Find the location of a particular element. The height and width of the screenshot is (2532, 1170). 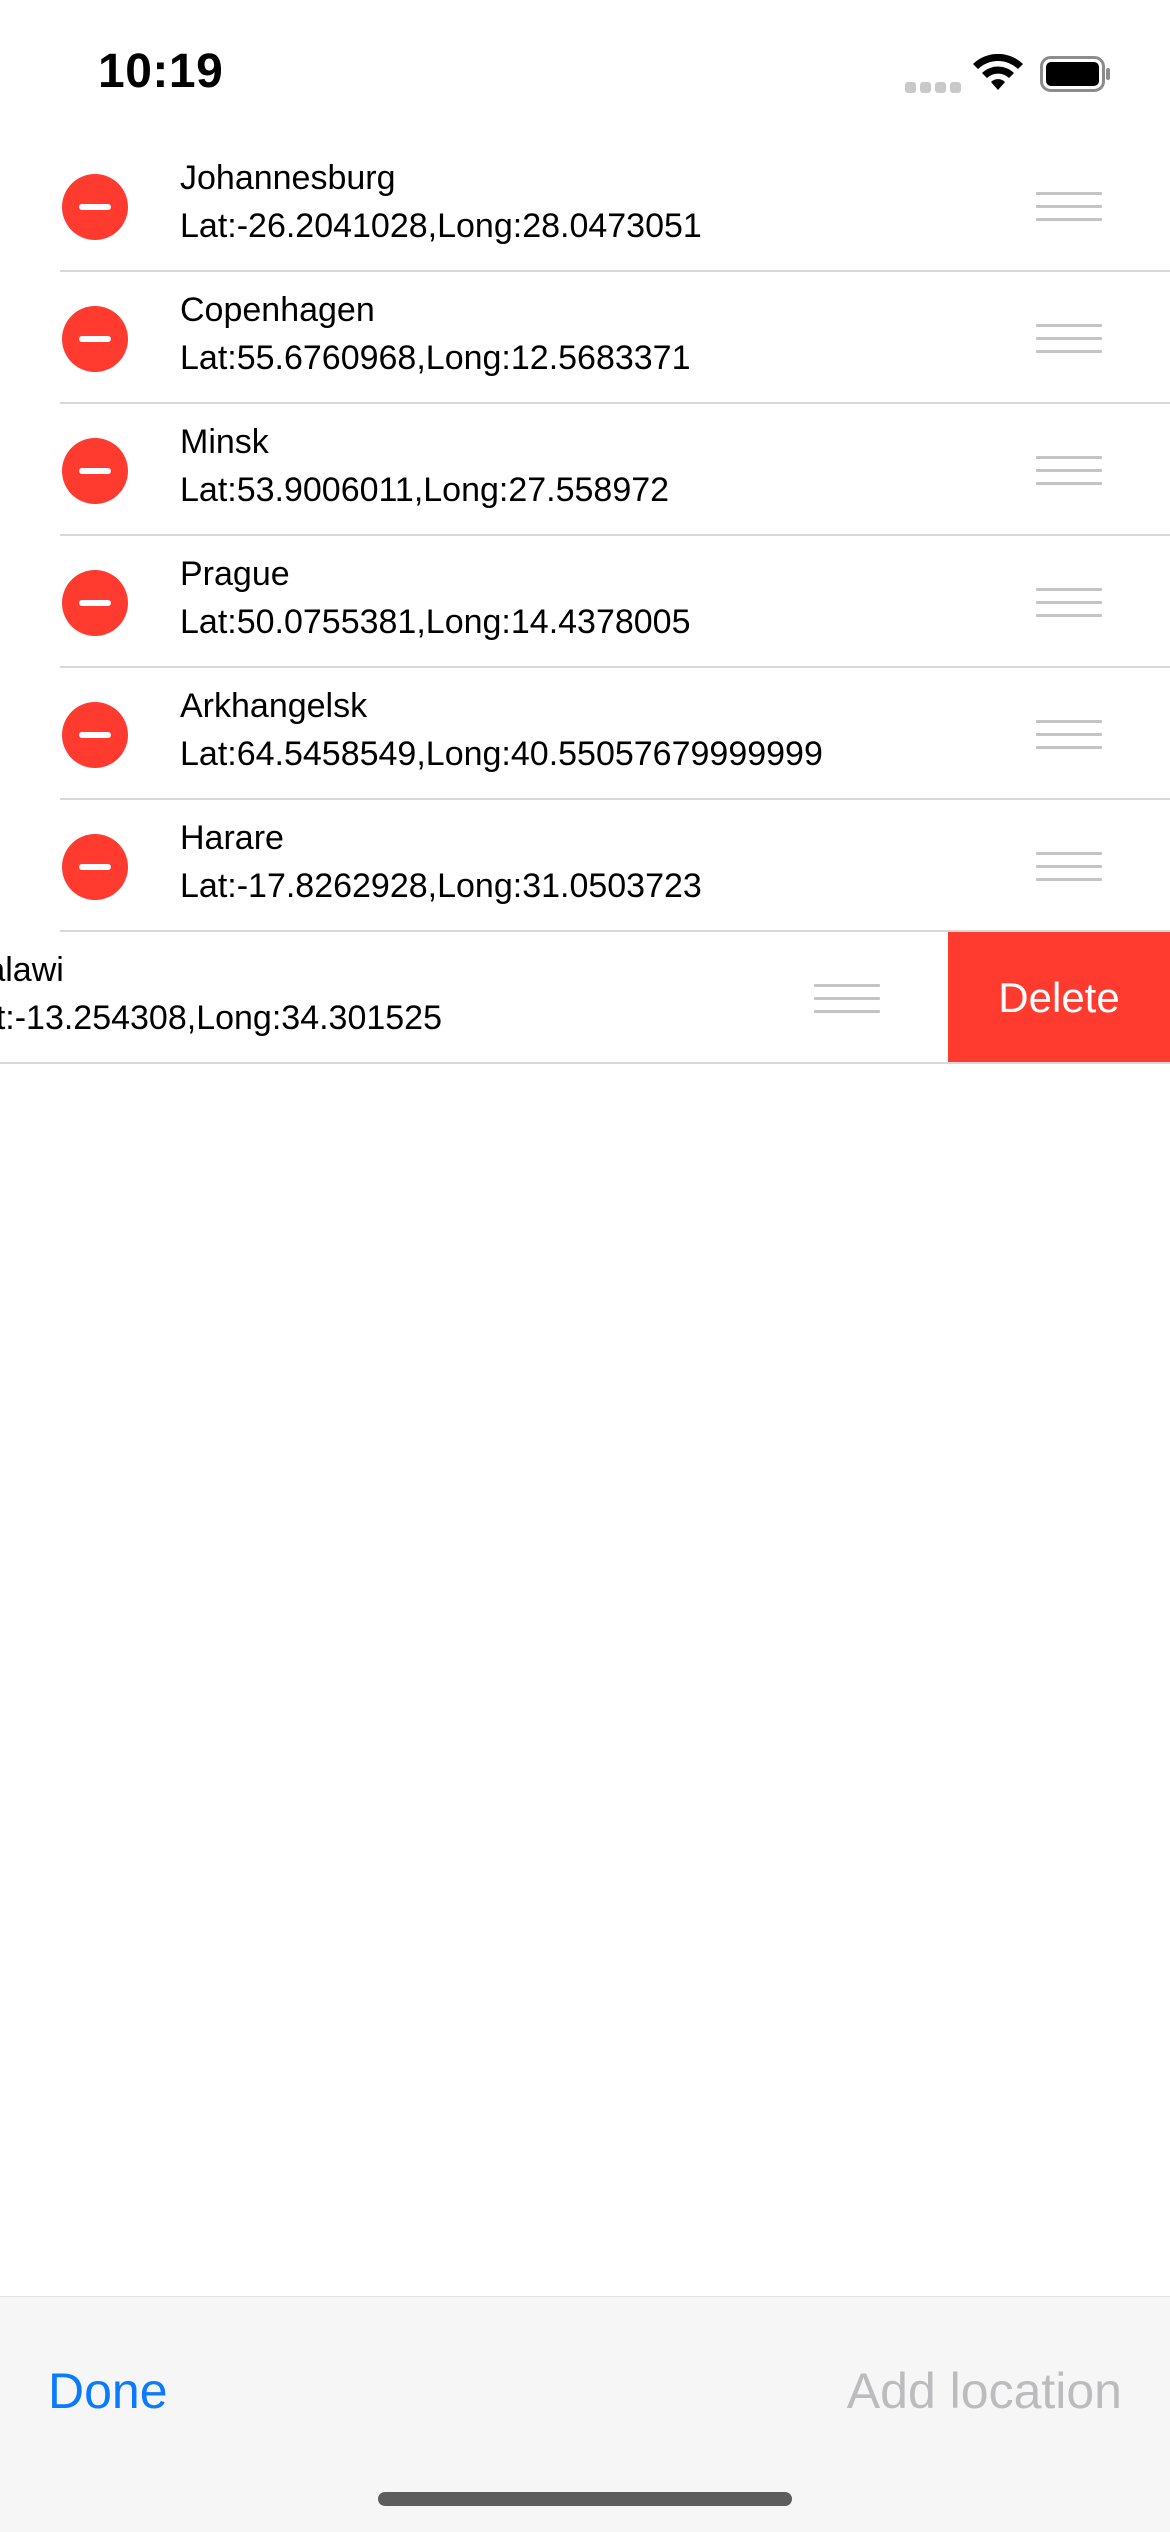

toolbar-divider is located at coordinates (585, 2296).